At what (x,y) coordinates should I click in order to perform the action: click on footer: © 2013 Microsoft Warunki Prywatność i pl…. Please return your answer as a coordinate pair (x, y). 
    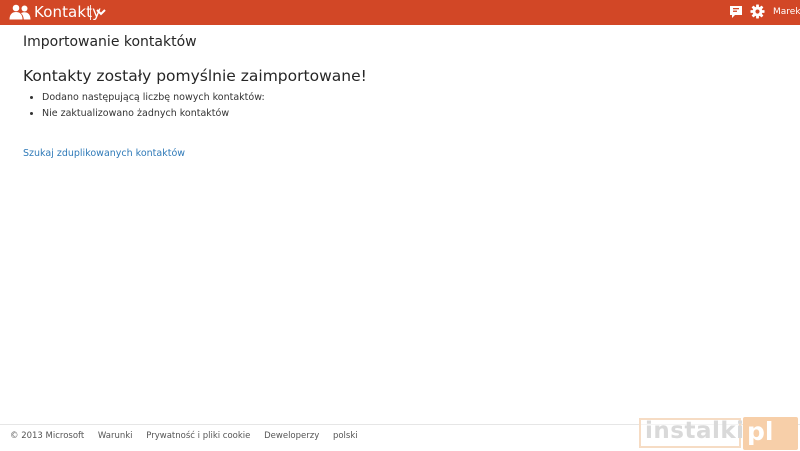
    Looking at the image, I should click on (189, 436).